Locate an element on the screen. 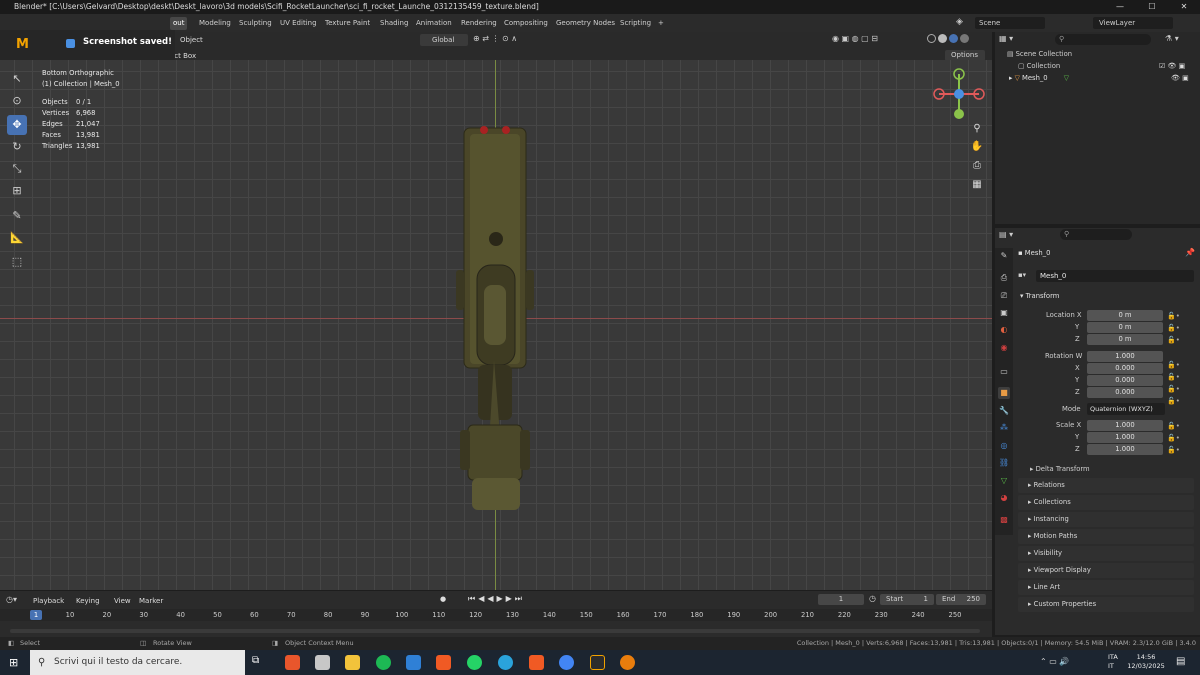 The height and width of the screenshot is (675, 1200). taskbar-search: ⚲ Scrivi qui il testo da cercare. is located at coordinates (137, 662).